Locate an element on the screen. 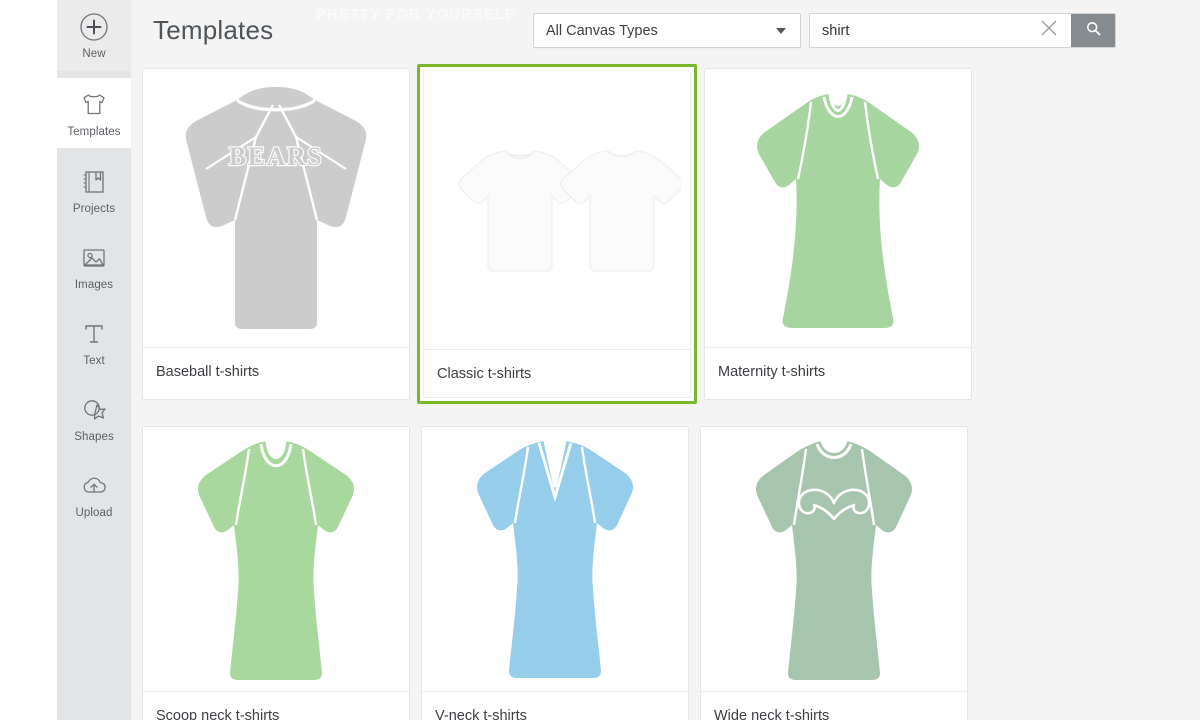 This screenshot has height=720, width=1200. search-bar is located at coordinates (962, 30).